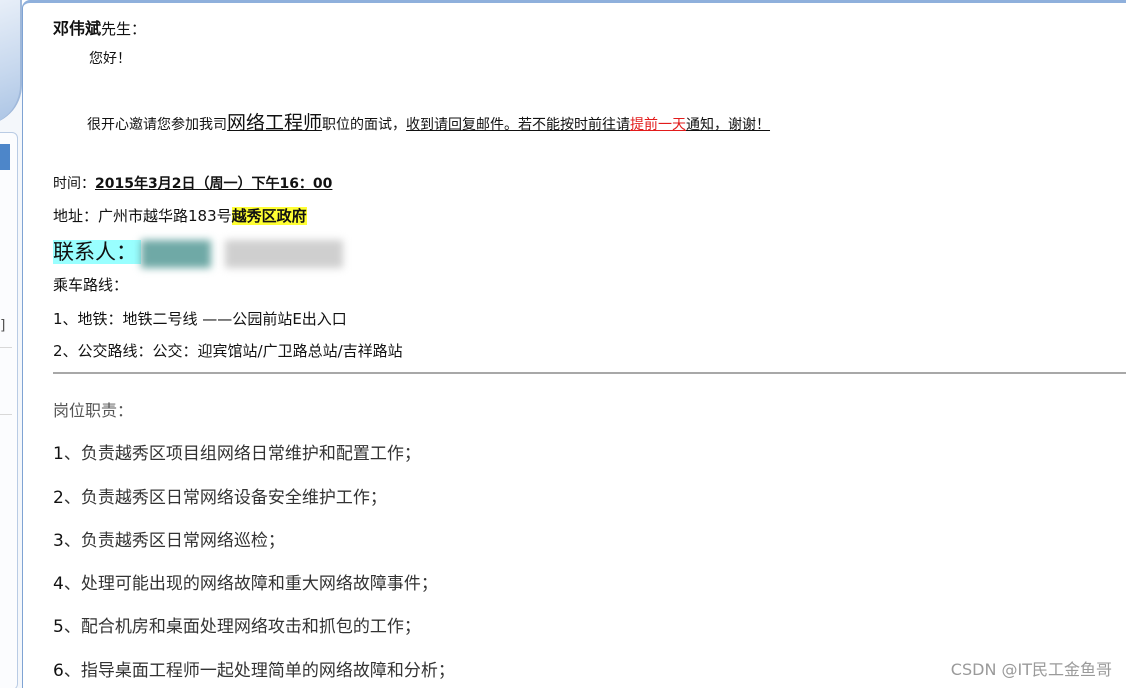 The height and width of the screenshot is (688, 1126). I want to click on horizontal-divider, so click(589, 373).